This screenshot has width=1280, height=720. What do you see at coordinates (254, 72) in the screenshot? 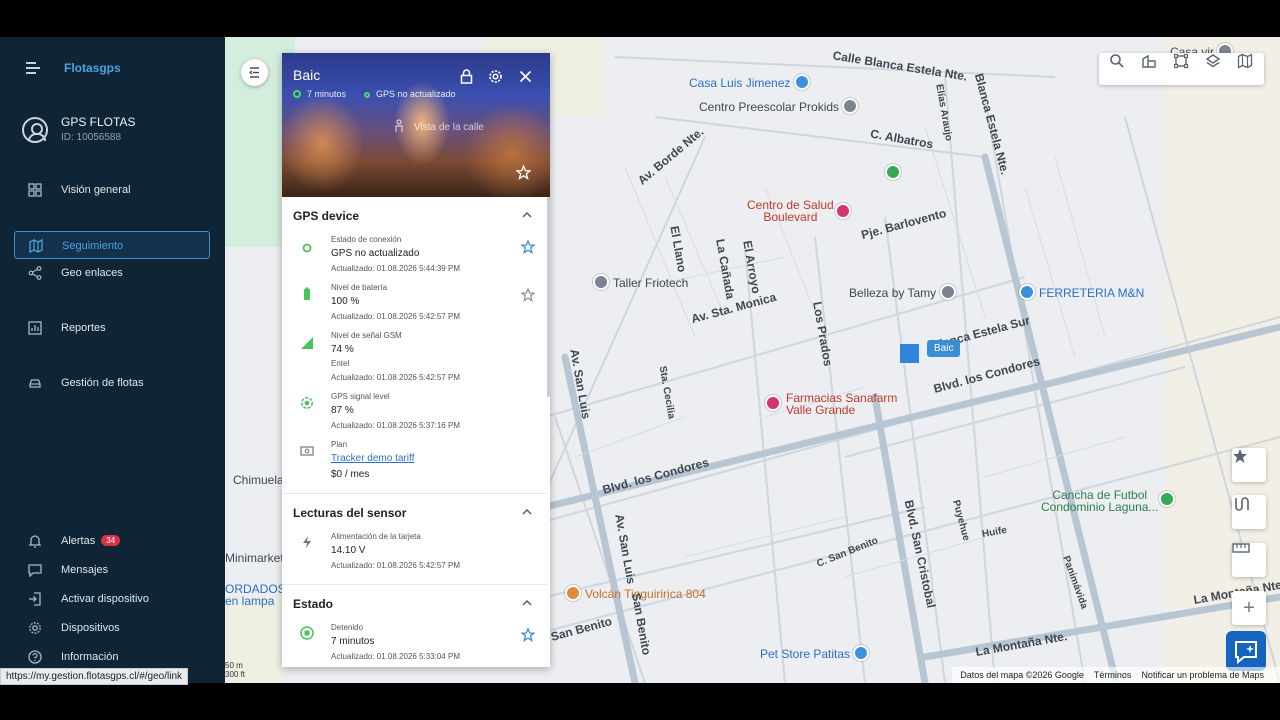
I see `panel-toggle-button` at bounding box center [254, 72].